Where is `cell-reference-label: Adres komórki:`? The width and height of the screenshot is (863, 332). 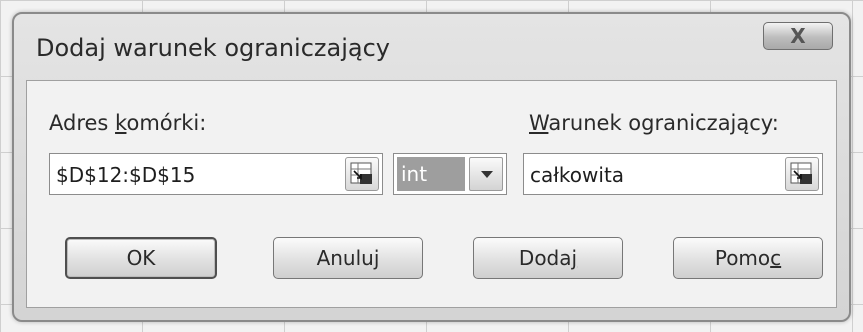 cell-reference-label: Adres komórki: is located at coordinates (127, 123).